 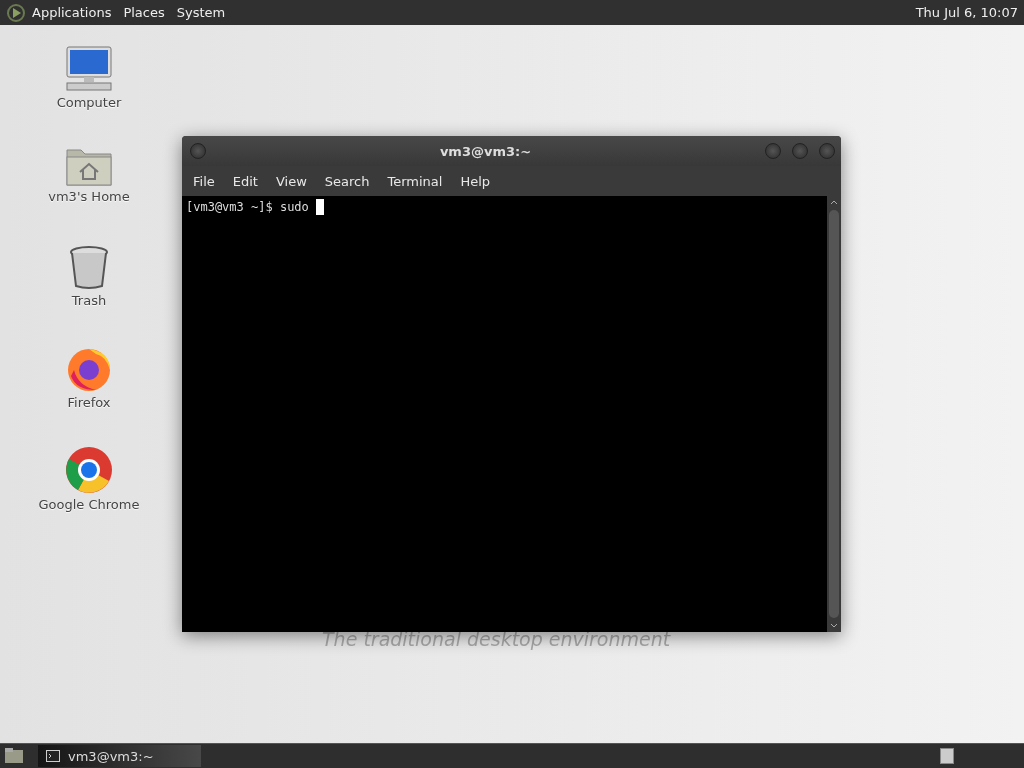 I want to click on window-title: vm3@vm3:~, so click(x=485, y=151).